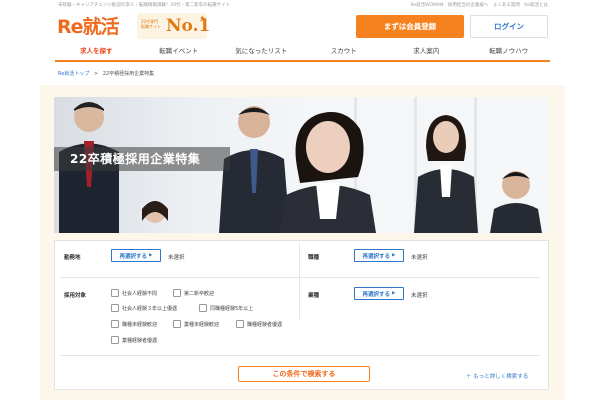  I want to click on nav-item-knowhow: 転職ノウハウ, so click(509, 51).